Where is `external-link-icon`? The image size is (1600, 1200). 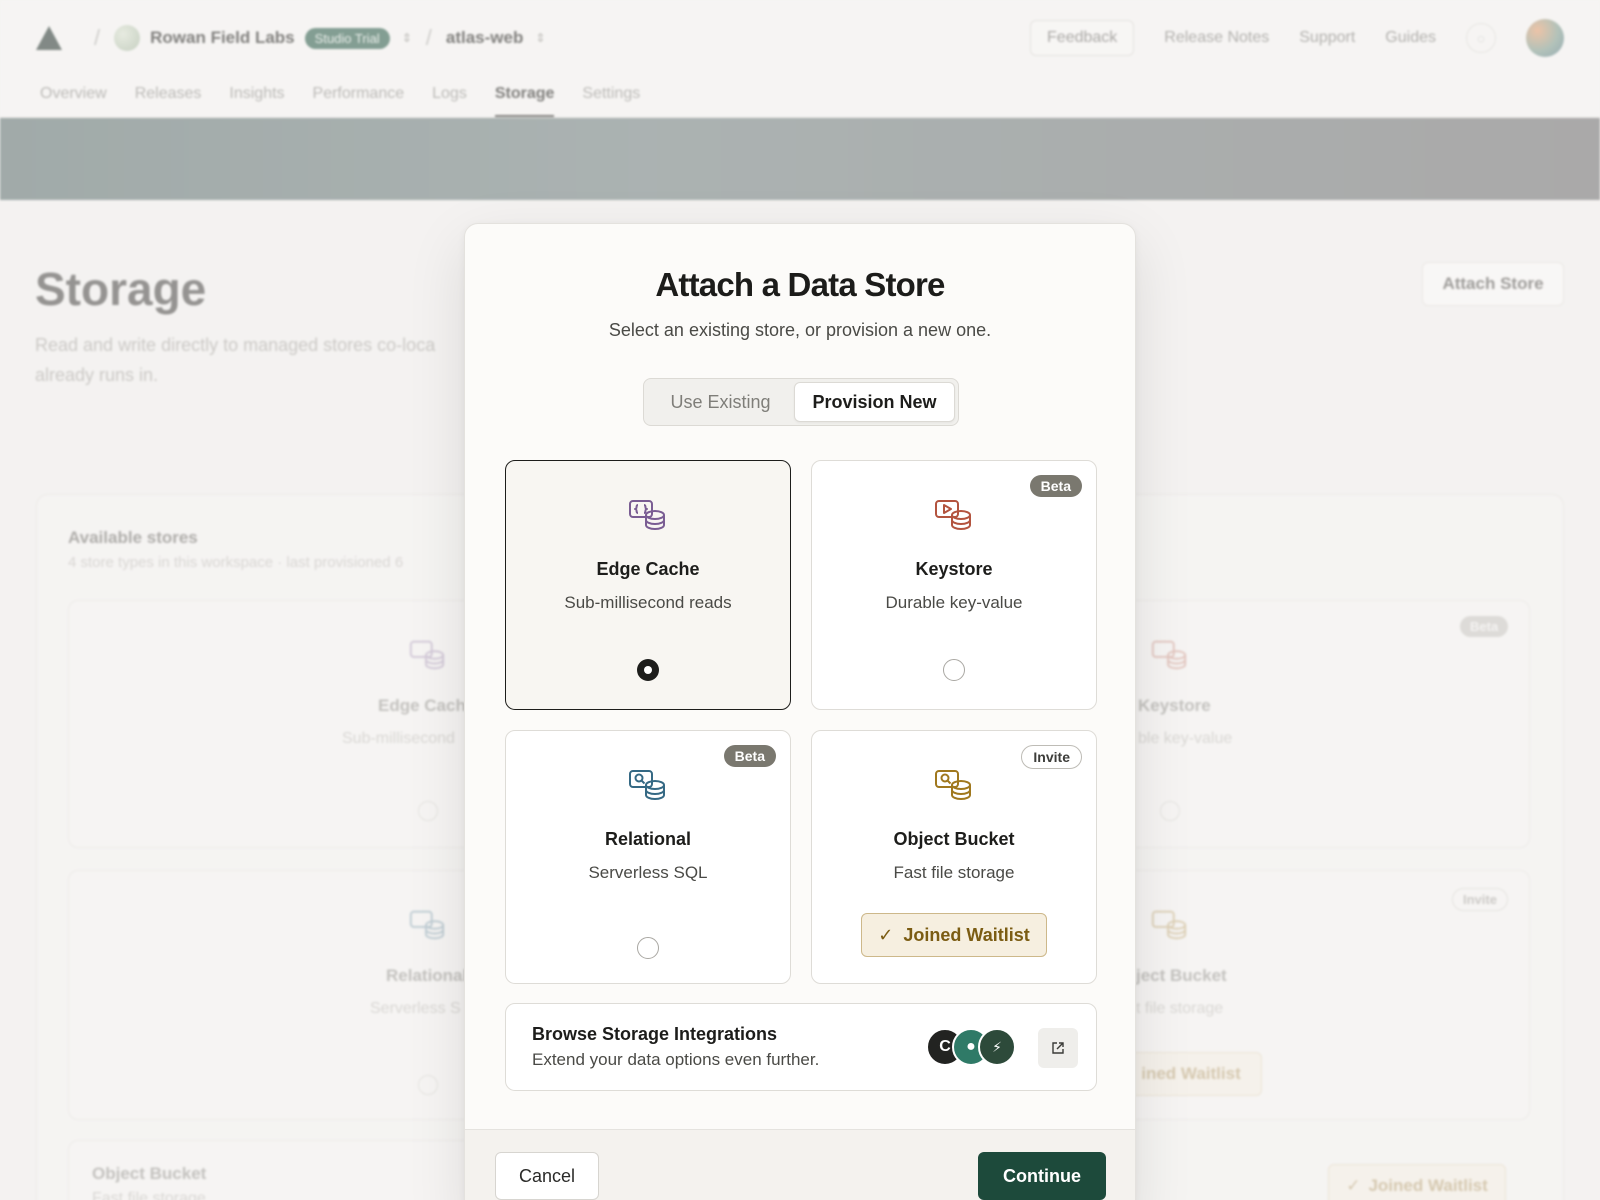 external-link-icon is located at coordinates (1058, 1048).